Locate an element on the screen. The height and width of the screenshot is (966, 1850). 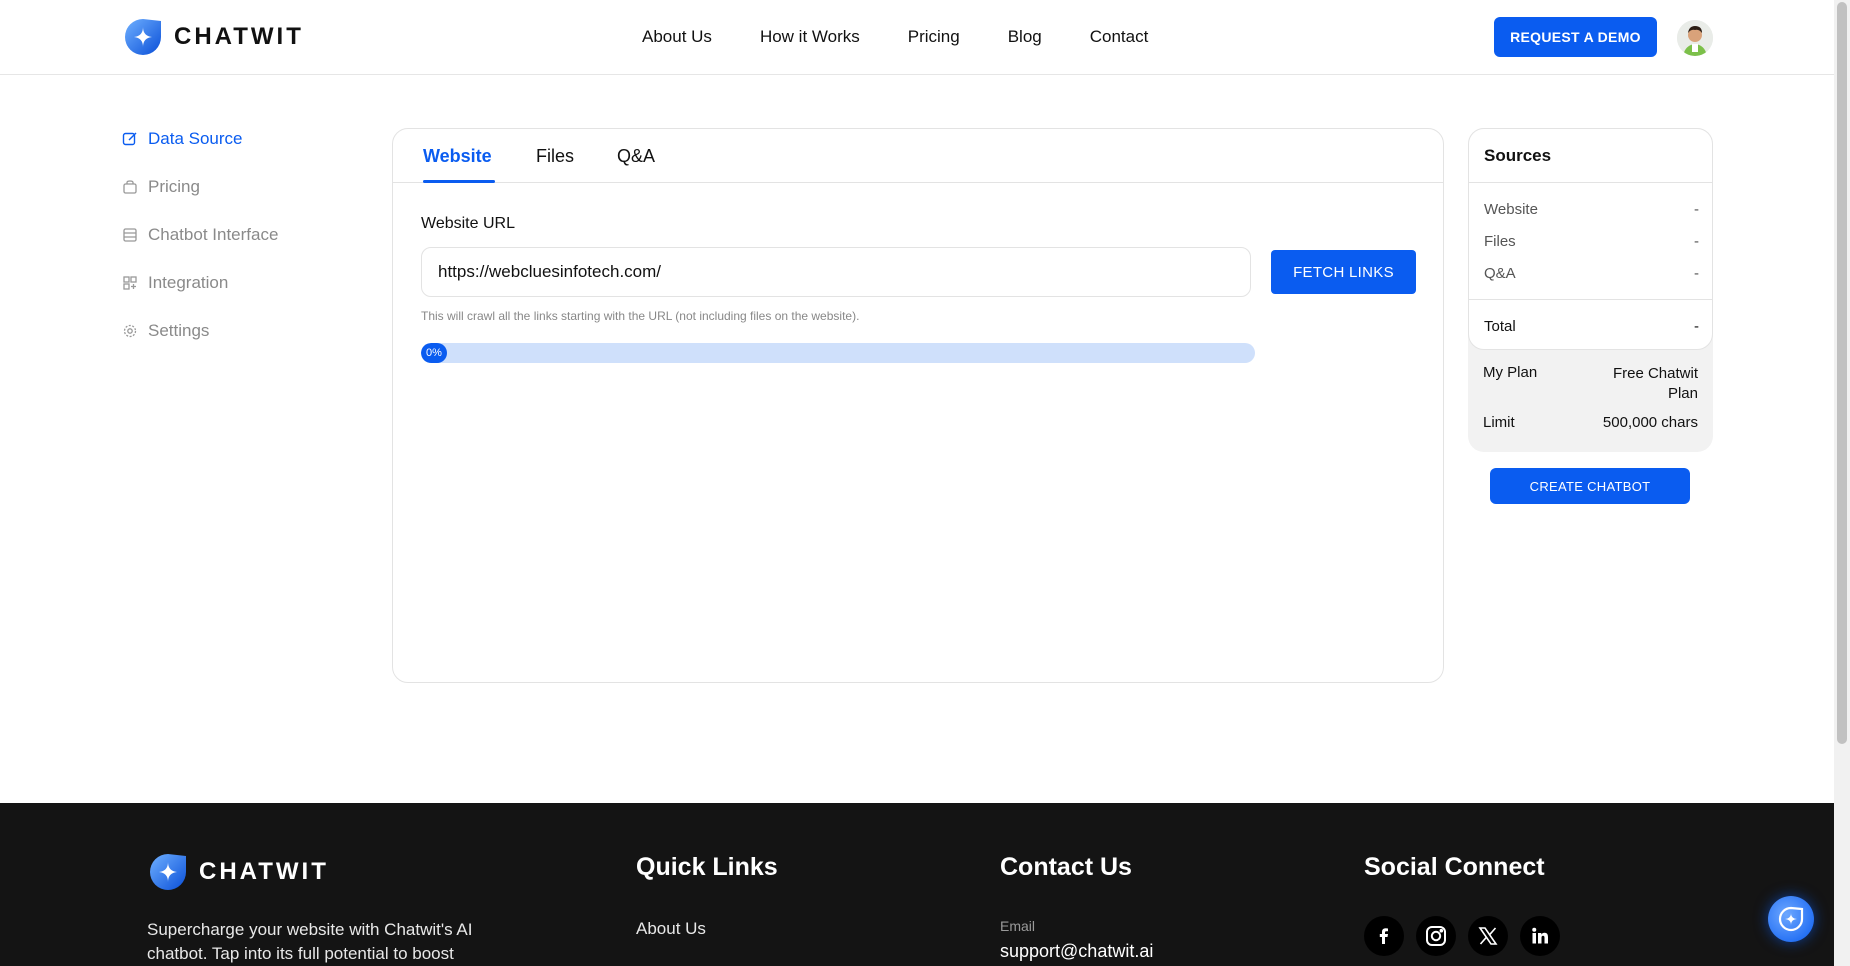
x-icon is located at coordinates (1488, 936).